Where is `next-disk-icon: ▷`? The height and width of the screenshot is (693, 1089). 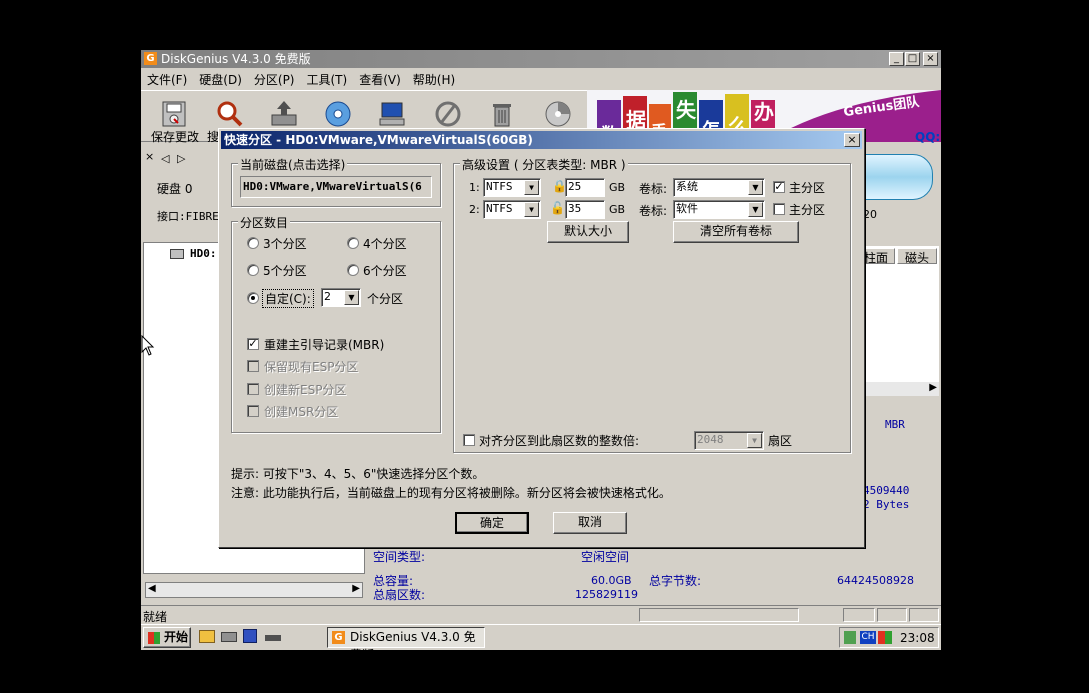
next-disk-icon: ▷ is located at coordinates (181, 158).